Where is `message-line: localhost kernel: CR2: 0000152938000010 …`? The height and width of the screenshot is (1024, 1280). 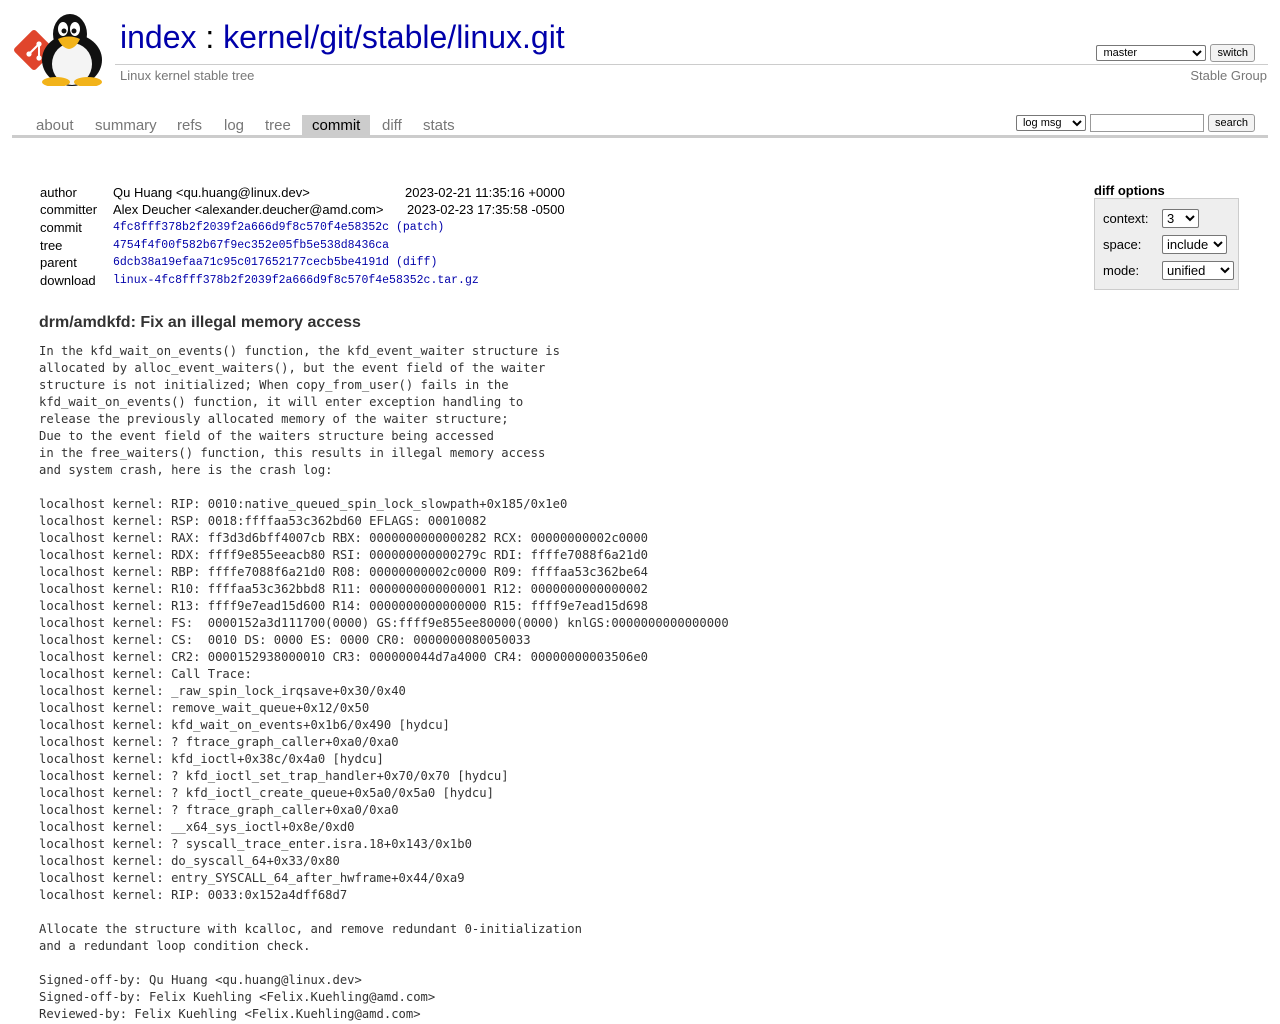
message-line: localhost kernel: CR2: 0000152938000010 … is located at coordinates (344, 657).